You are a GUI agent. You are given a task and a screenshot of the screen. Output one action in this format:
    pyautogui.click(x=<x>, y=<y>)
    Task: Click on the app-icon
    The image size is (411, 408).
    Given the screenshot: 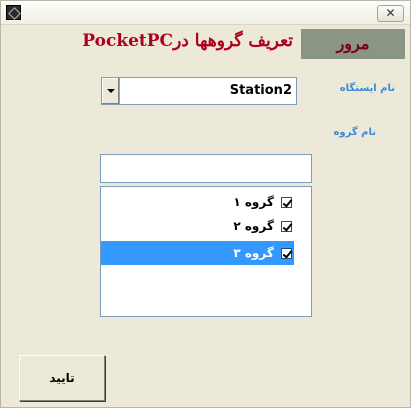 What is the action you would take?
    pyautogui.click(x=13, y=12)
    